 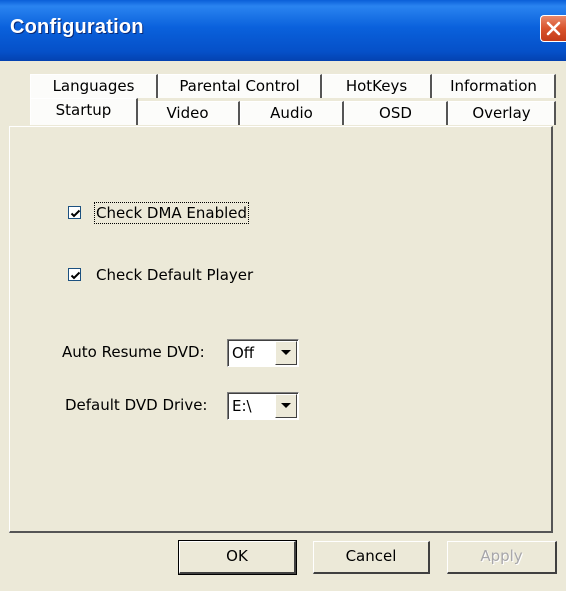 I want to click on tab-startup: Startup, so click(x=84, y=111).